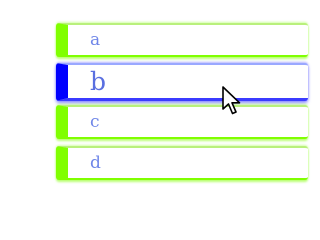 This screenshot has width=320, height=240. I want to click on arrow-pointer-icon, so click(231, 100).